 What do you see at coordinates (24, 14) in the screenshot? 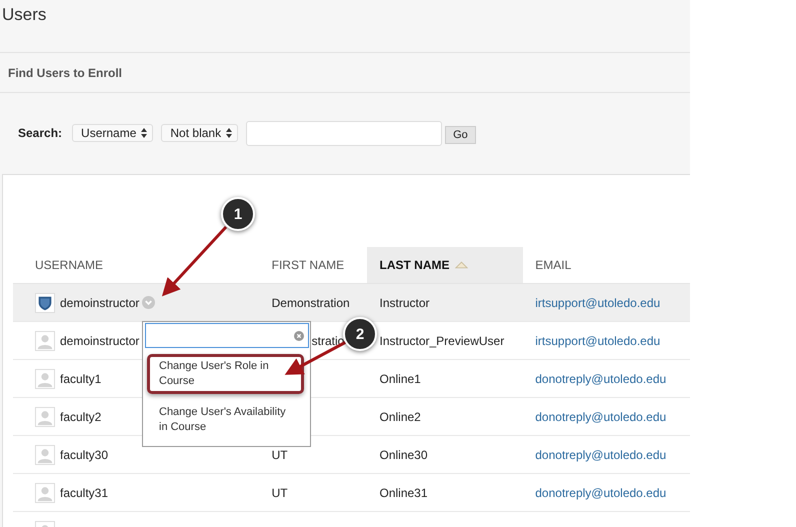
I see `page-title: Users` at bounding box center [24, 14].